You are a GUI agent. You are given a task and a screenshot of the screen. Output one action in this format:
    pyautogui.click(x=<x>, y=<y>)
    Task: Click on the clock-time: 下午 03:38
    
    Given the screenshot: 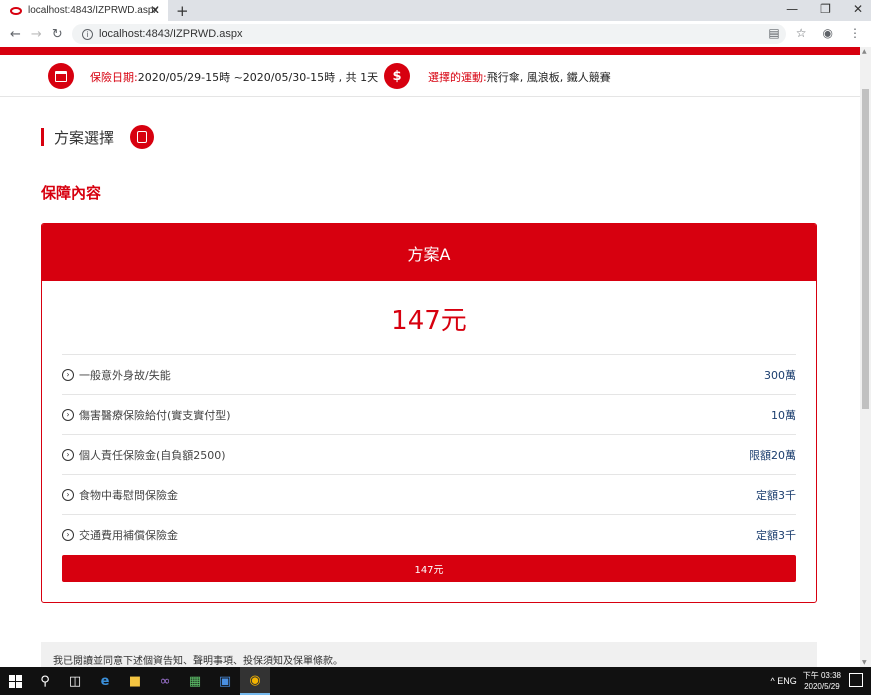 What is the action you would take?
    pyautogui.click(x=821, y=675)
    